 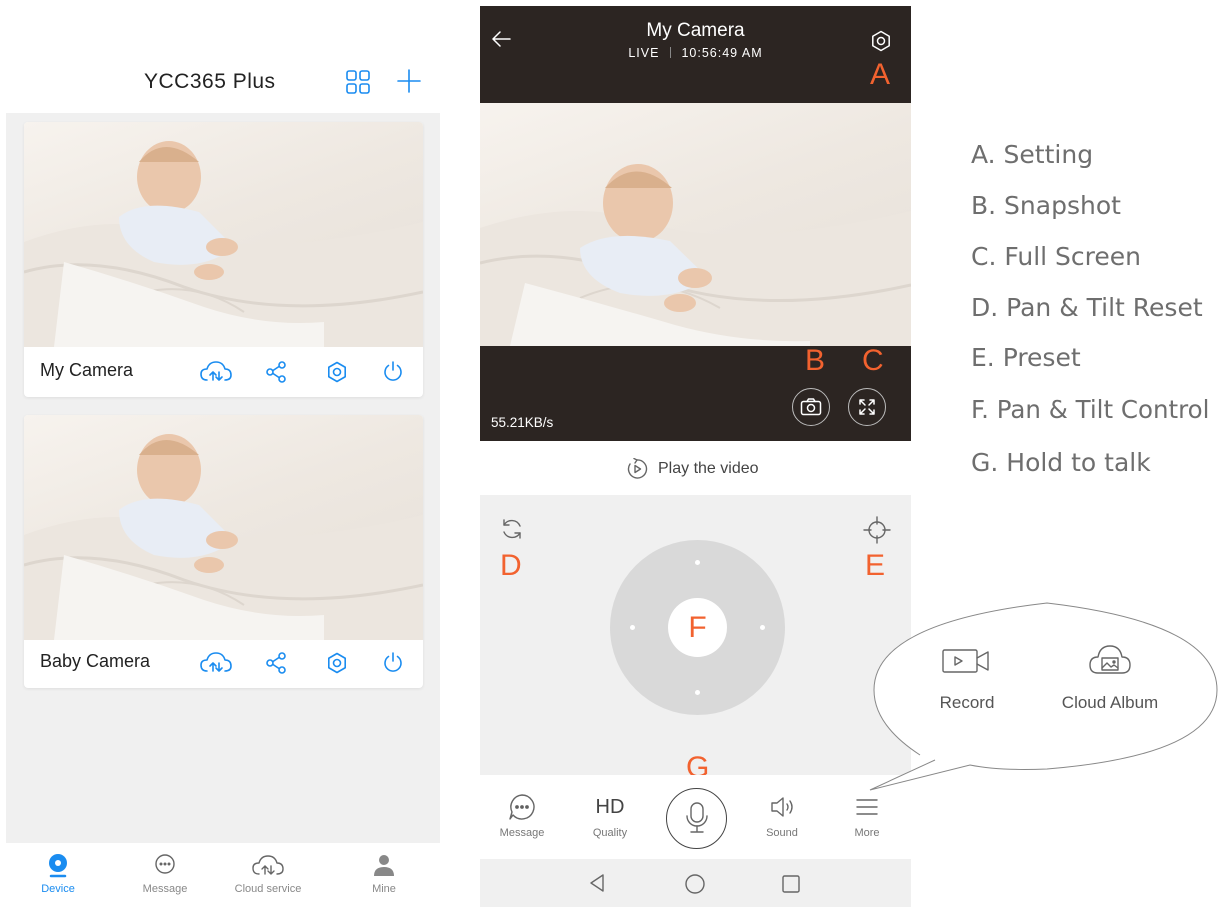 What do you see at coordinates (384, 865) in the screenshot?
I see `user-icon` at bounding box center [384, 865].